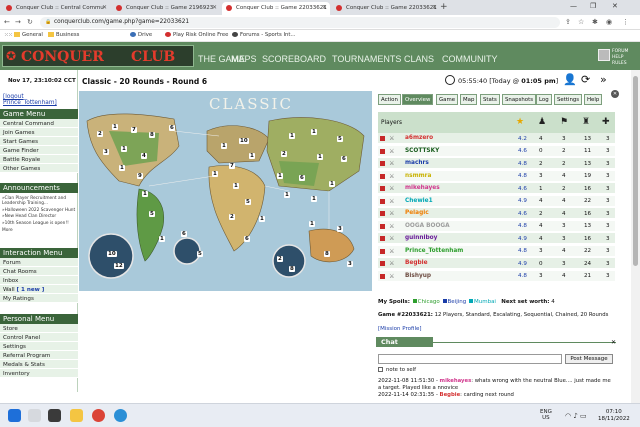  Describe the element at coordinates (38, 210) in the screenshot. I see `announcement-item: »Halloween 2022 Scavenger Hunt` at that location.